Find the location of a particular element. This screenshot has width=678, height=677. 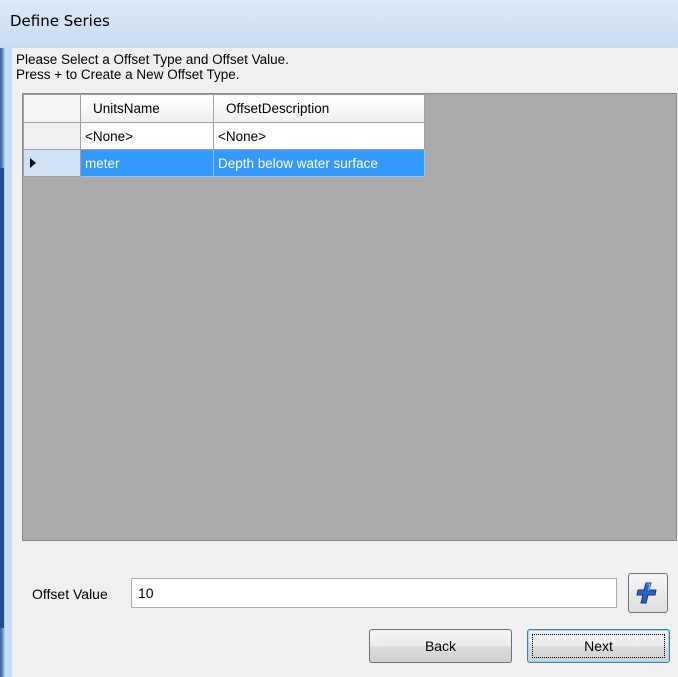

current-row-arrow-icon is located at coordinates (33, 163).